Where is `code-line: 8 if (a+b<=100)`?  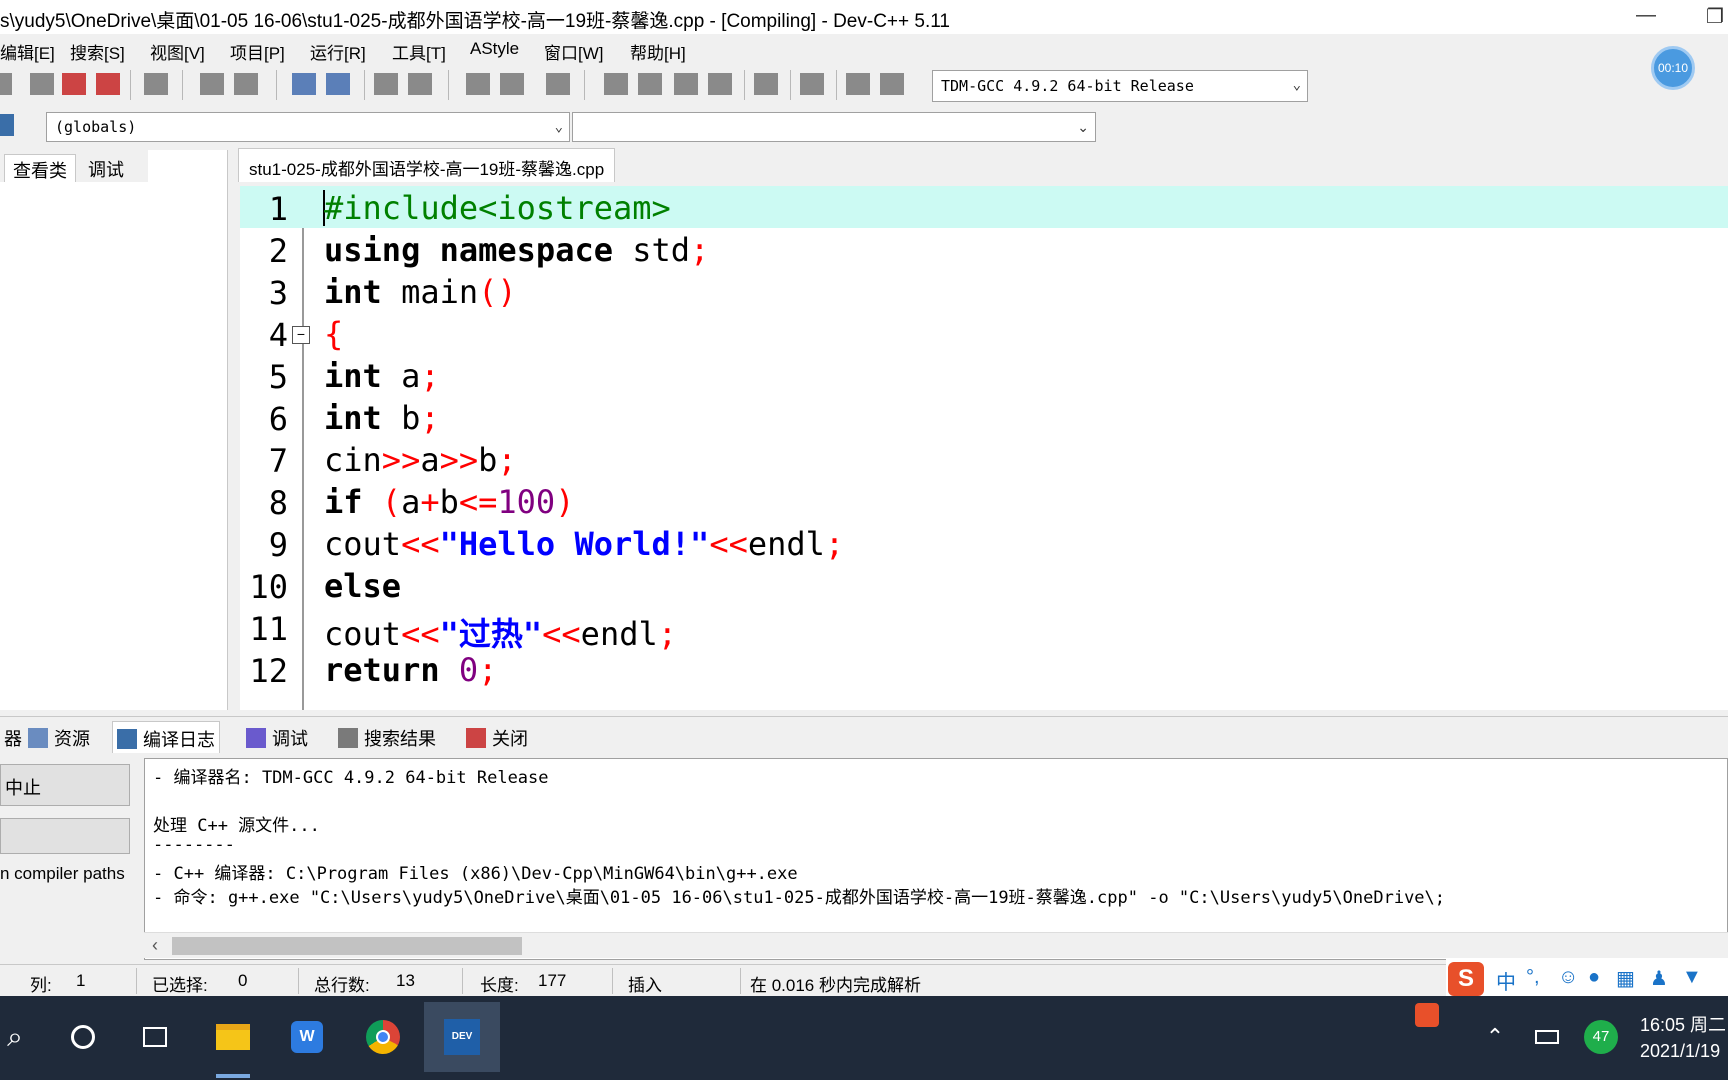
code-line: 8 if (a+b<=100) is located at coordinates (984, 501).